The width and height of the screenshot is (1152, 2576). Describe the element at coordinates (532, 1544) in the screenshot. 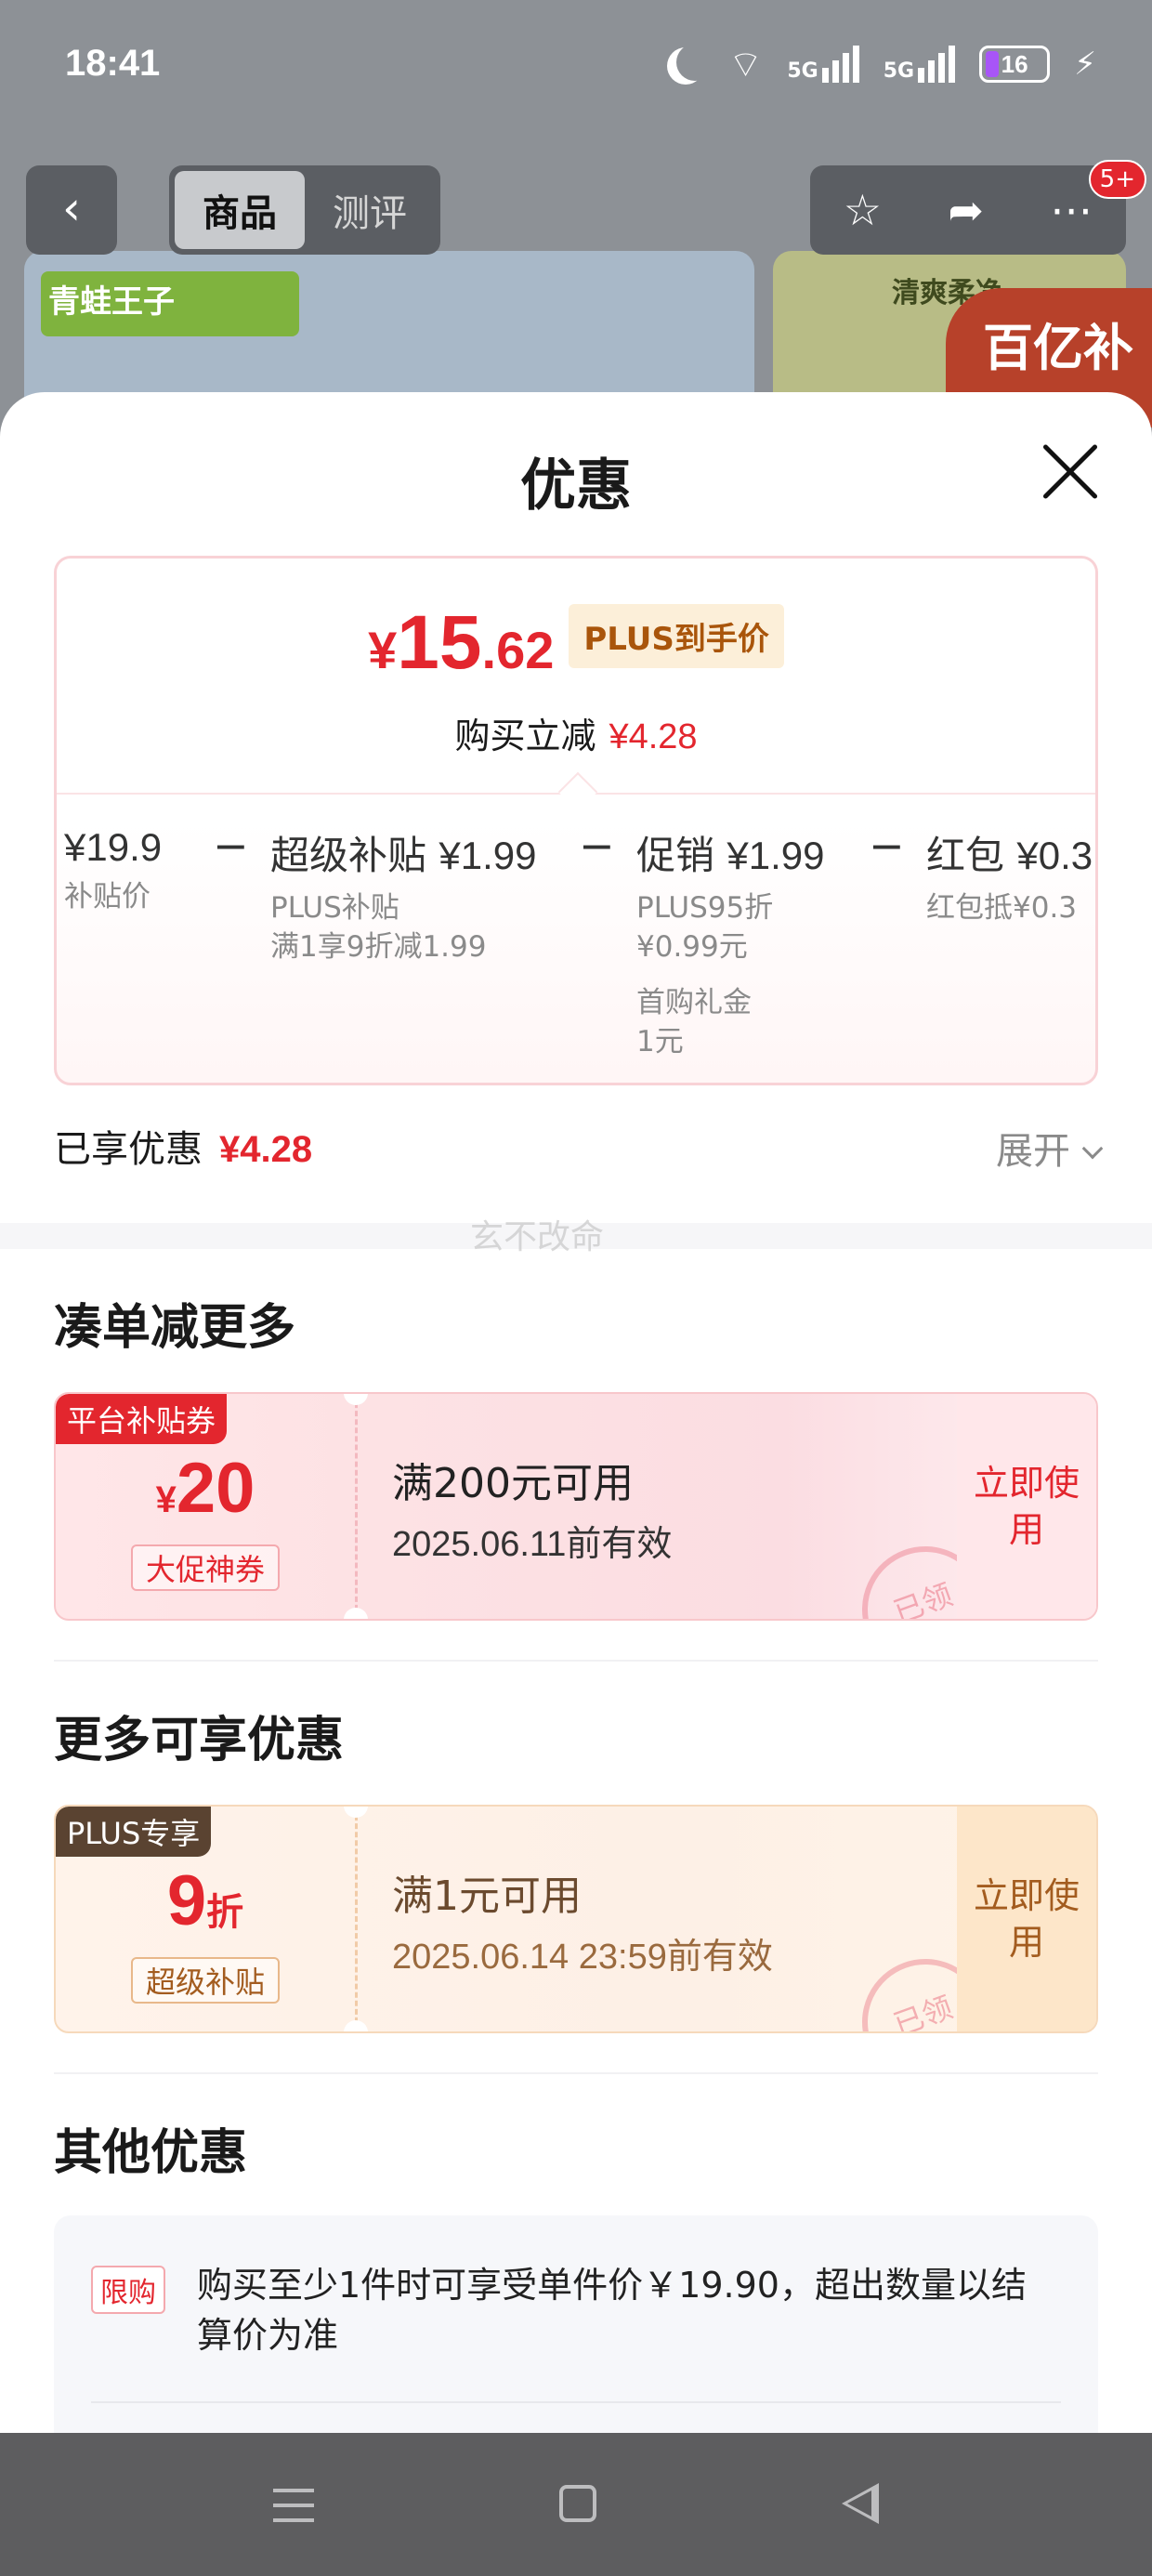

I see `coupon-expiry: 2025.06.11前有效` at that location.